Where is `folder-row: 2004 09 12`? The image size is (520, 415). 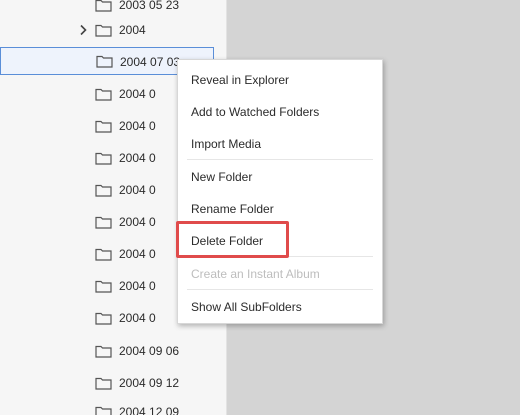
folder-row: 2004 09 12 is located at coordinates (113, 383).